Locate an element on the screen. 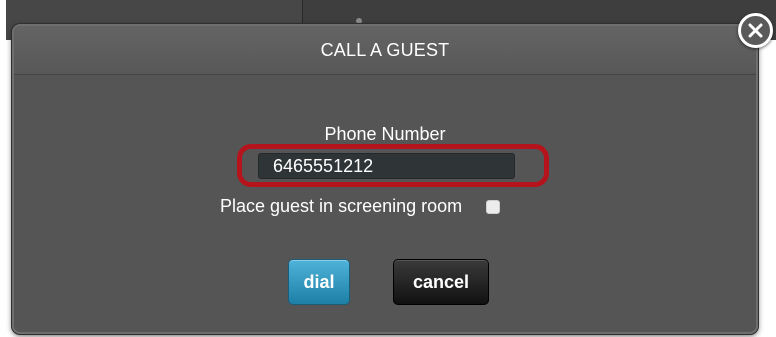  close-icon is located at coordinates (755, 30).